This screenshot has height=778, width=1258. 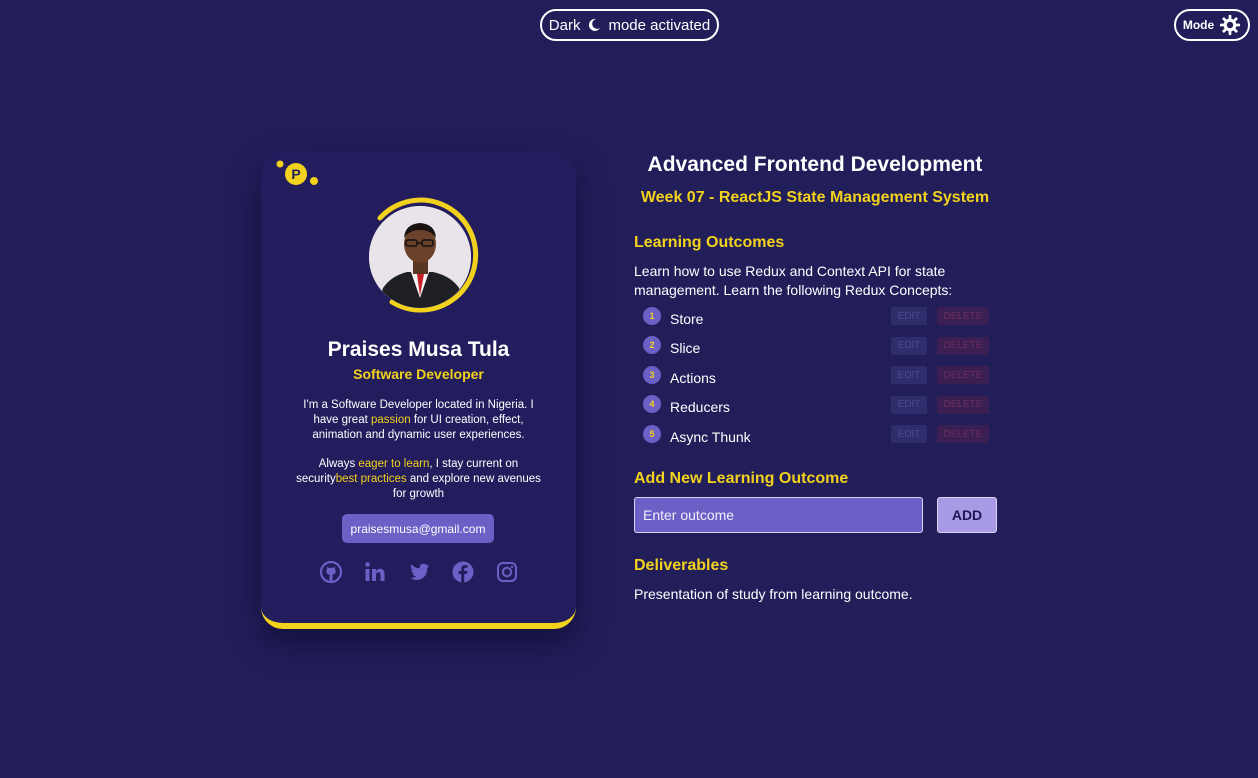 I want to click on add-outcome-heading: Add New Learning Outcome, so click(x=741, y=478).